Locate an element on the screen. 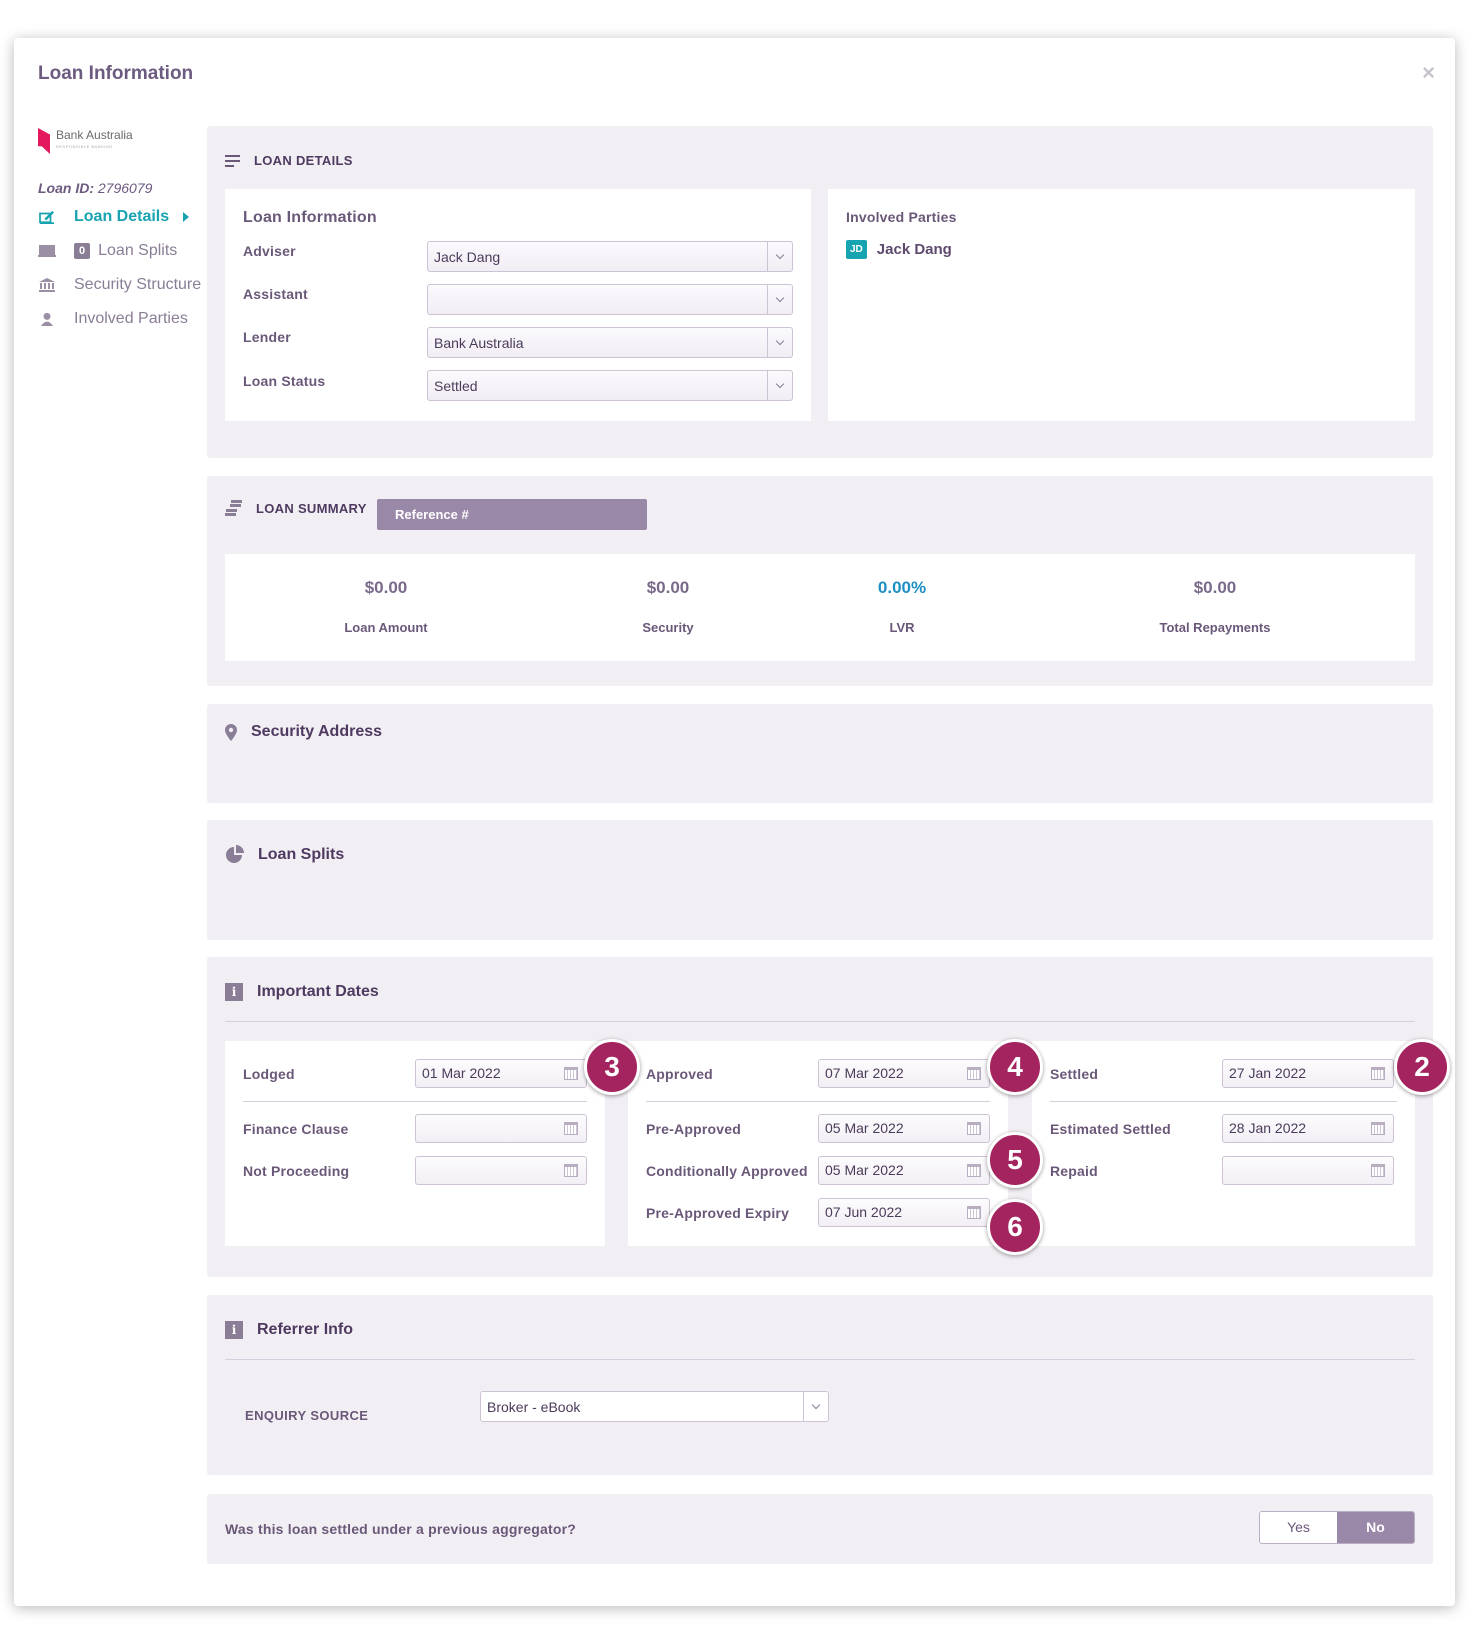 This screenshot has height=1645, width=1469. pre-approved-expiry-label: Pre-Approved Expiry is located at coordinates (718, 1213).